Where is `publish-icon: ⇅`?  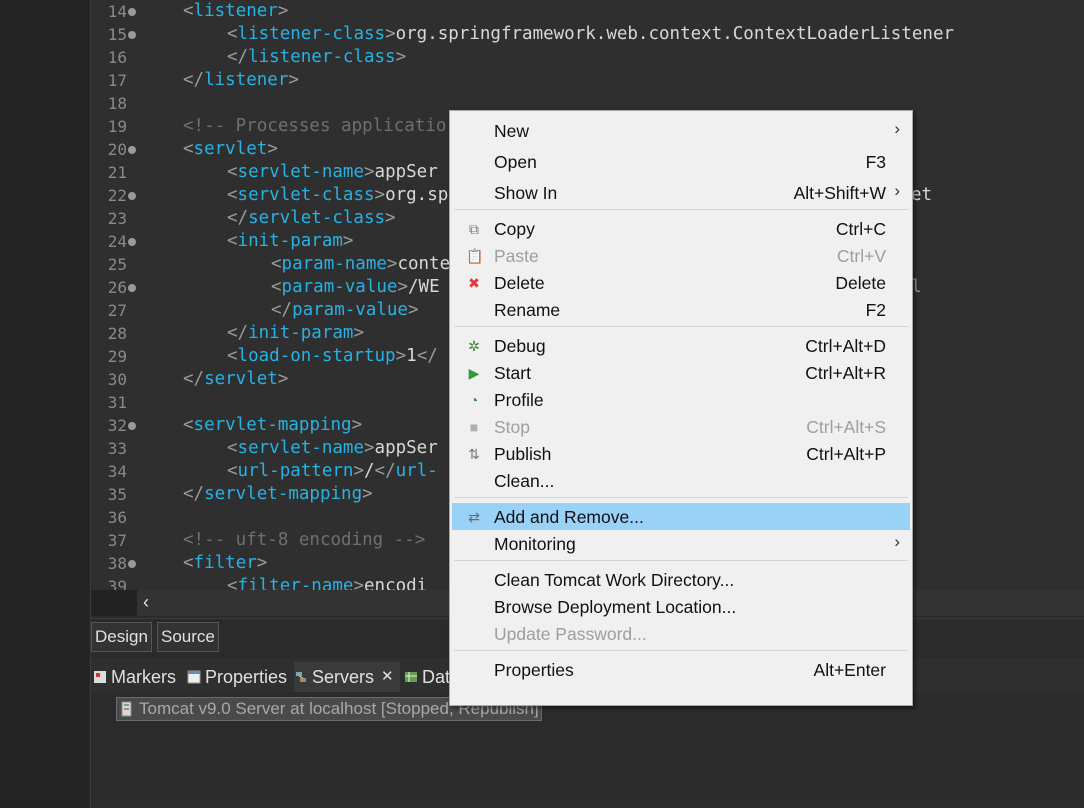 publish-icon: ⇅ is located at coordinates (474, 454).